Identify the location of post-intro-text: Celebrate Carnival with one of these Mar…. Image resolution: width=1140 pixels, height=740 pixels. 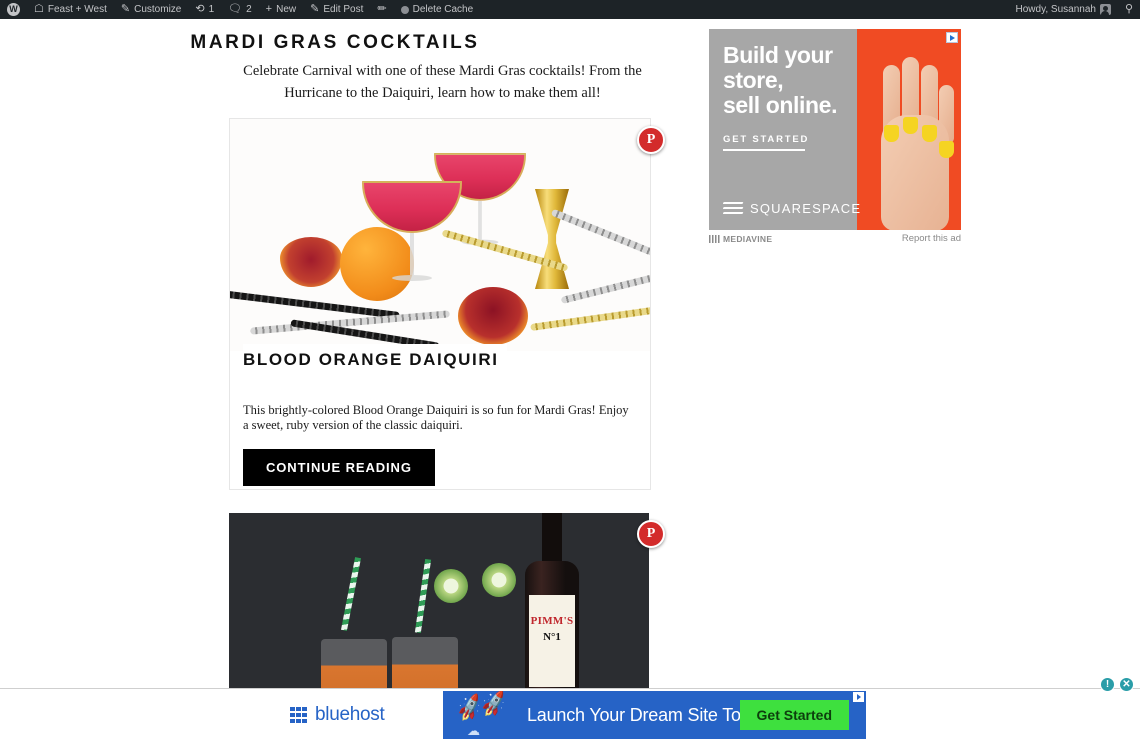
(442, 82).